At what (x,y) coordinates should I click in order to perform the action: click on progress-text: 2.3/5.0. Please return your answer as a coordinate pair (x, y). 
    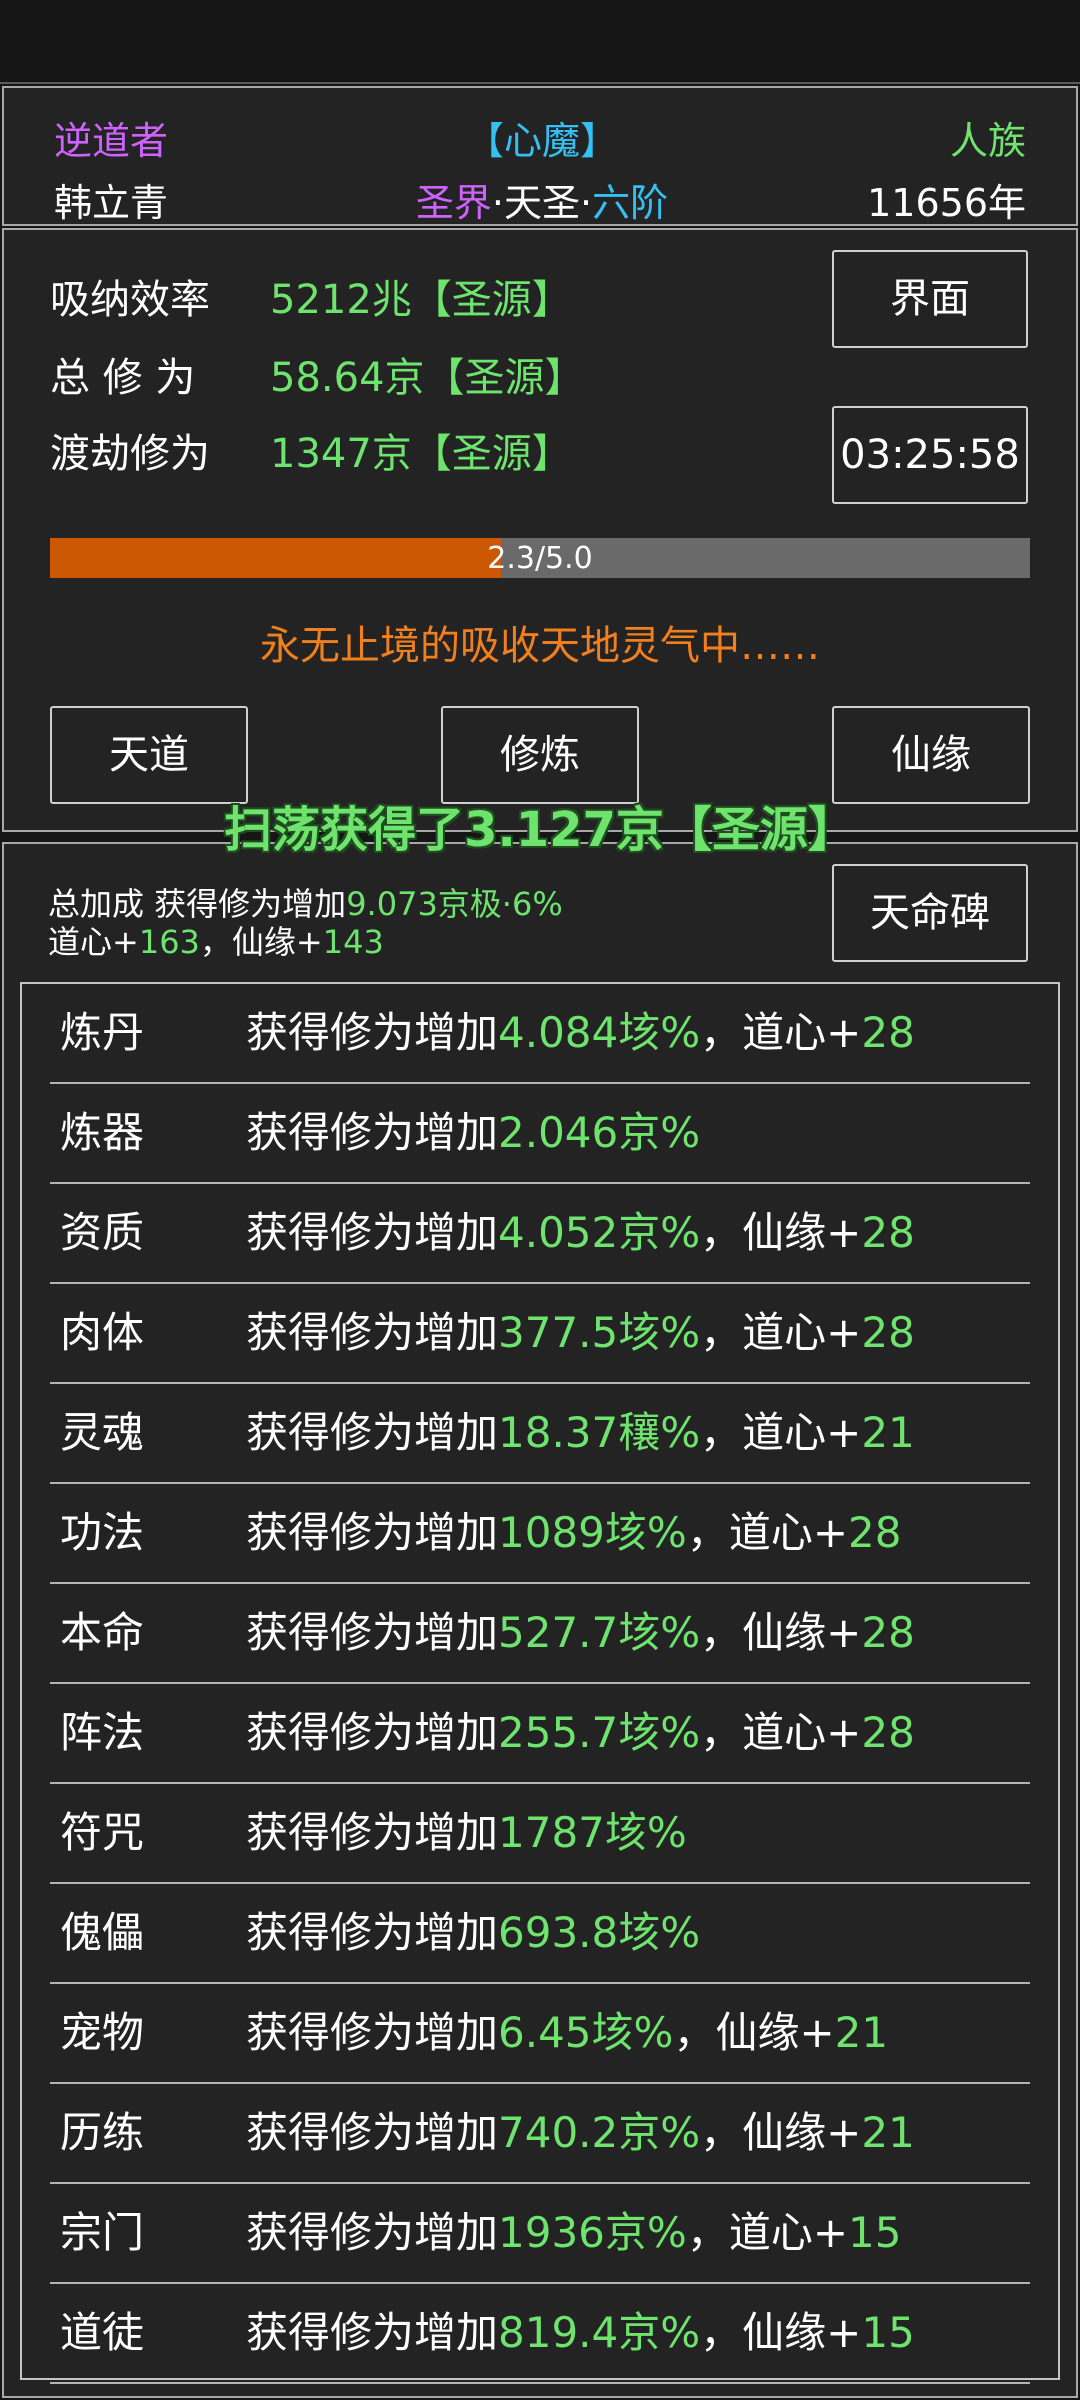
    Looking at the image, I should click on (540, 558).